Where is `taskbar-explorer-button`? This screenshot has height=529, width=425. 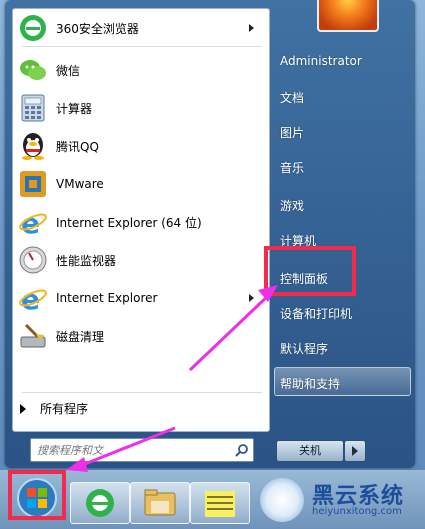 taskbar-explorer-button is located at coordinates (160, 503).